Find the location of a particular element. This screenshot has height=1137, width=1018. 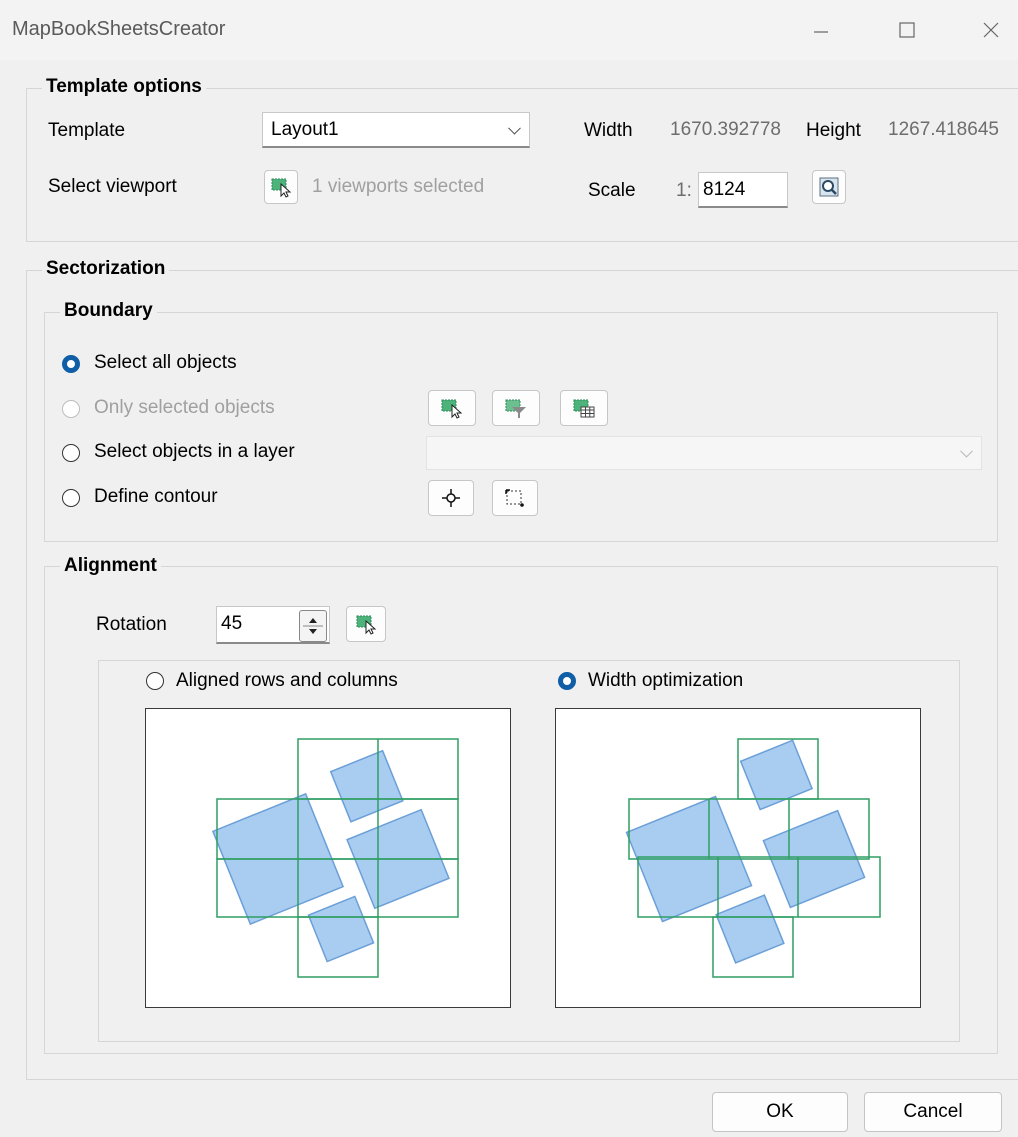

rectangle-select-icon is located at coordinates (514, 498).